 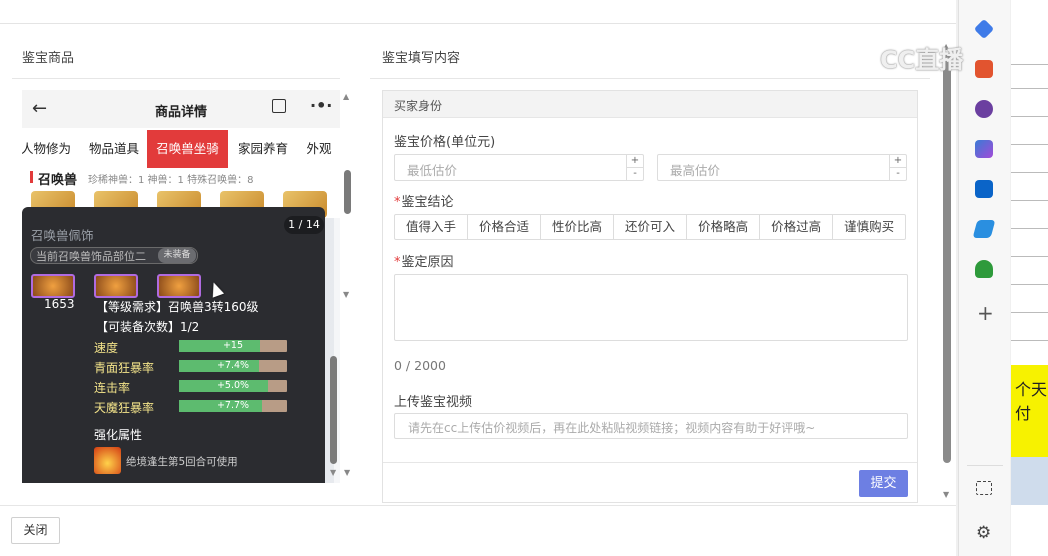 I want to click on background-page: 个天付, so click(x=1029, y=278).